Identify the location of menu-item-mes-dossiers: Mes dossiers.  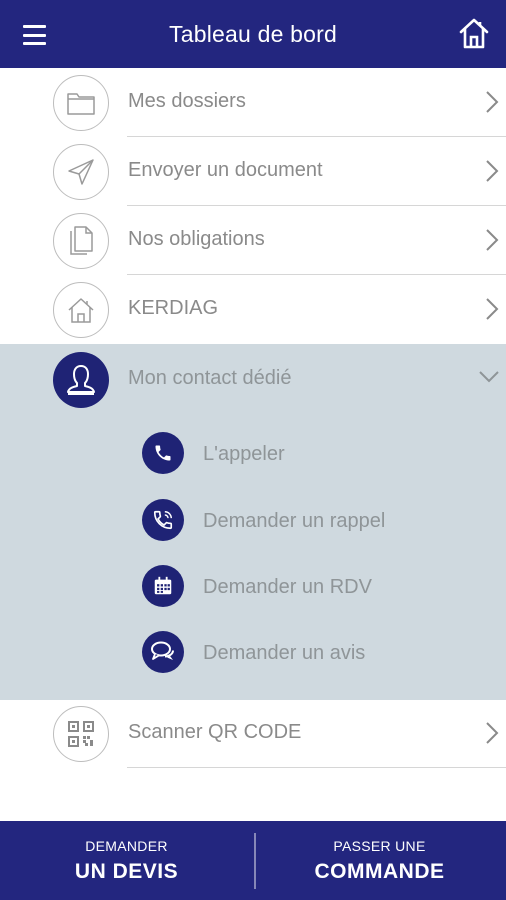
(253, 102).